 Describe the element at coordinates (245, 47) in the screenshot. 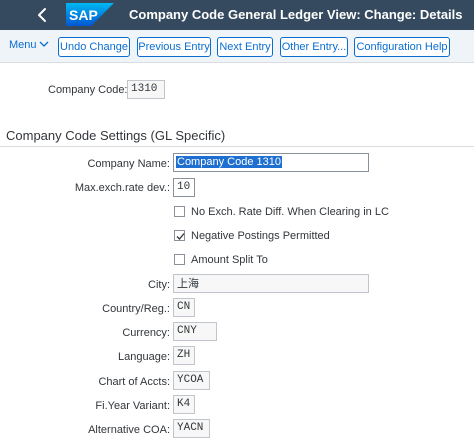

I see `next-entry-button: Next Entry` at that location.